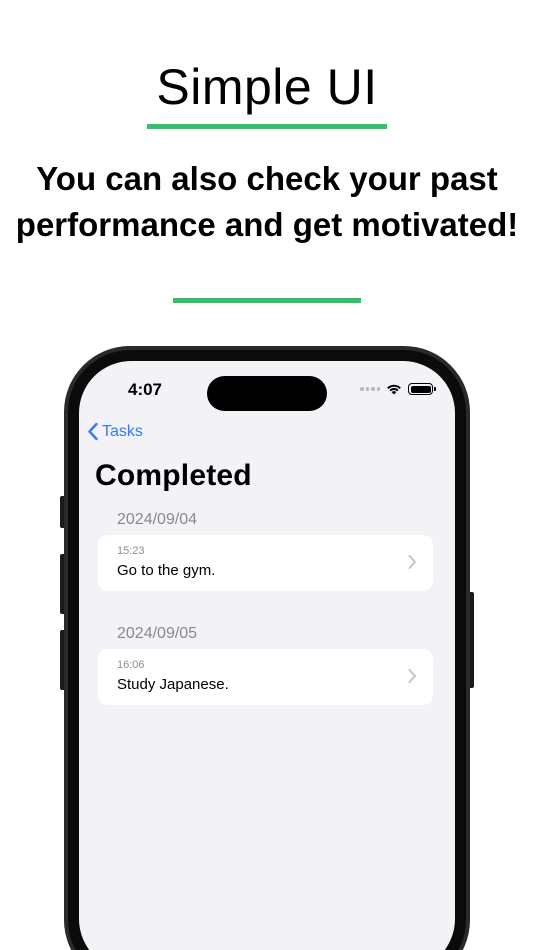 Image resolution: width=534 pixels, height=950 pixels. What do you see at coordinates (131, 551) in the screenshot?
I see `task-time: 15:23` at bounding box center [131, 551].